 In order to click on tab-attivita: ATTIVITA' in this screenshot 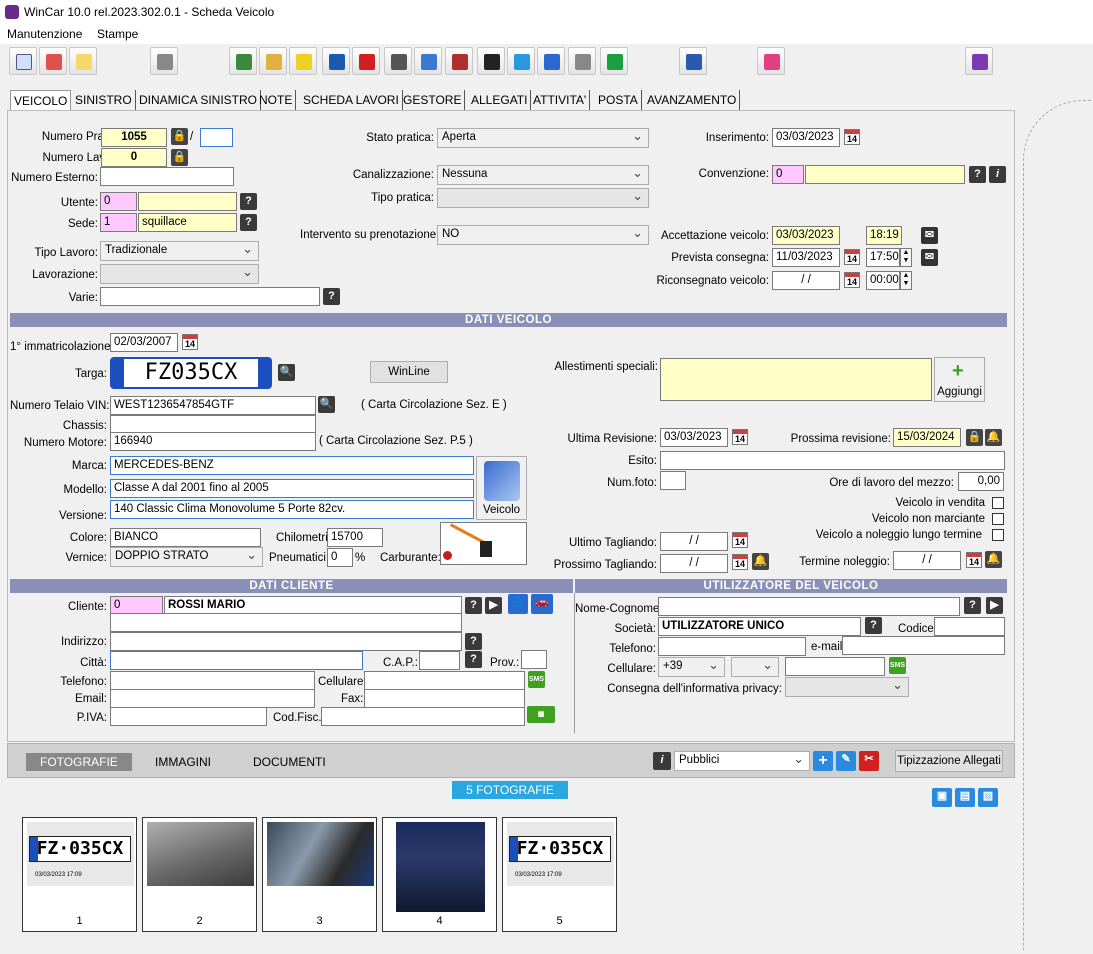, I will do `click(560, 100)`.